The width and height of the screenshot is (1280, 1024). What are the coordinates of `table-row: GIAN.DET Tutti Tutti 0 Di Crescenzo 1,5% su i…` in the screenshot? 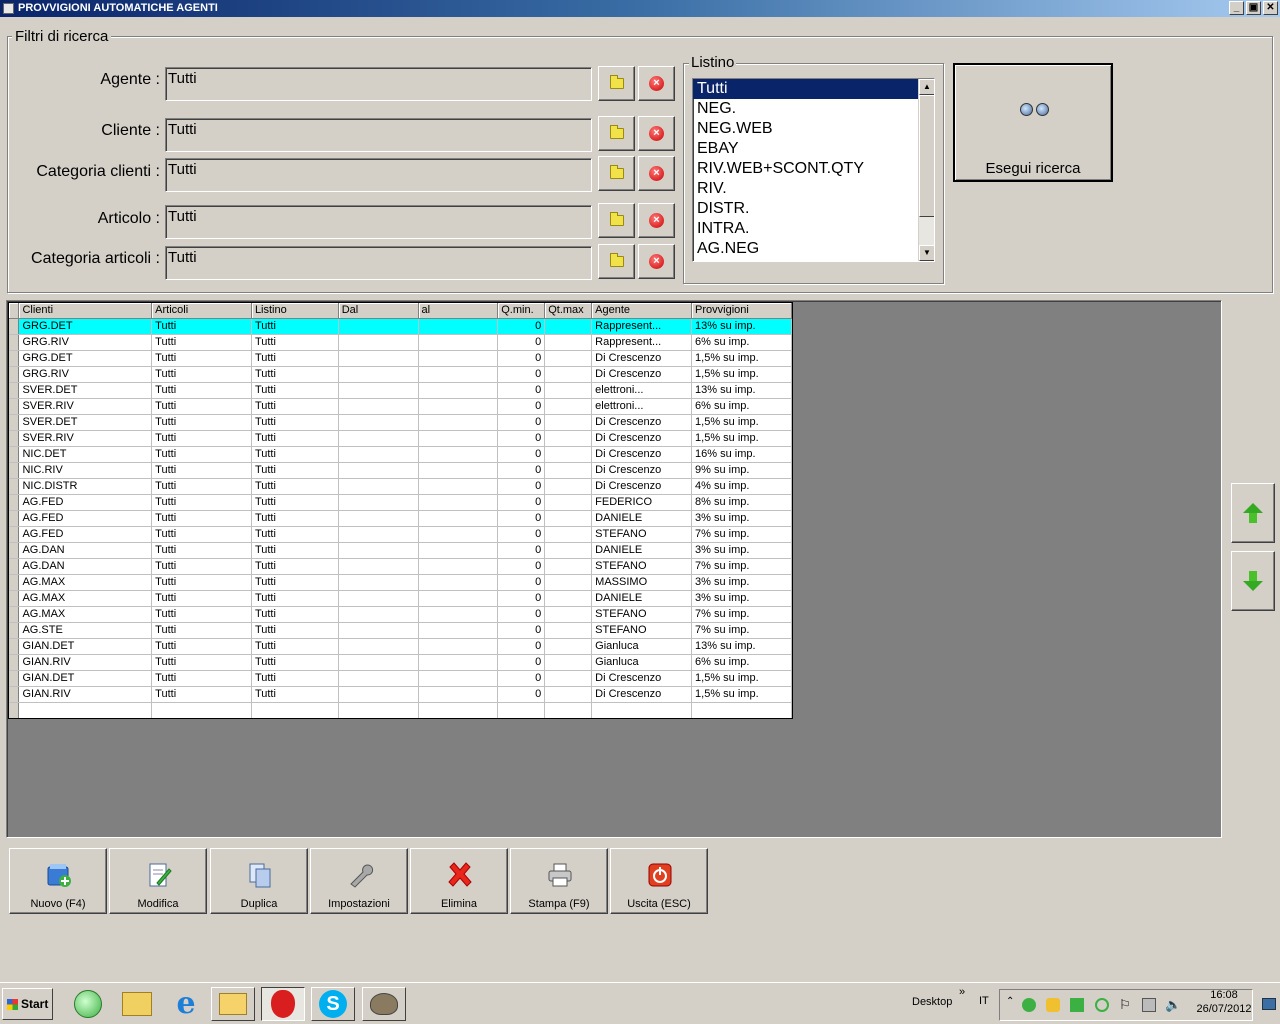 It's located at (400, 678).